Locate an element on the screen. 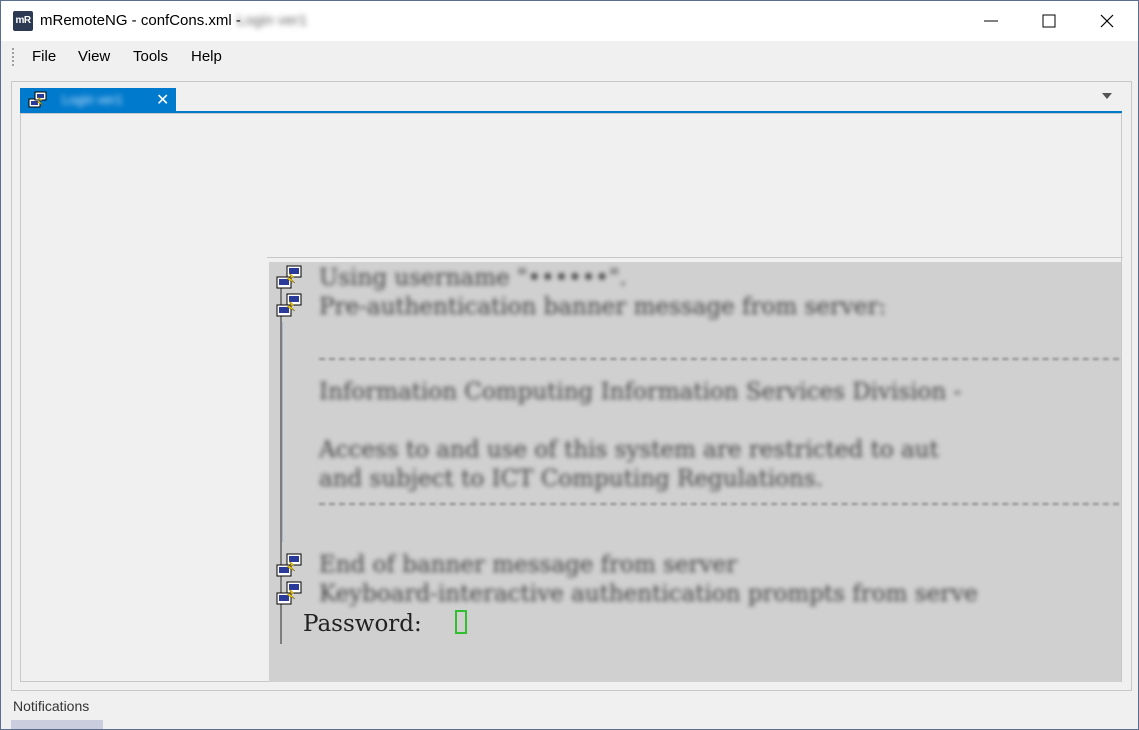 The image size is (1139, 730). terminal-cursor is located at coordinates (461, 622).